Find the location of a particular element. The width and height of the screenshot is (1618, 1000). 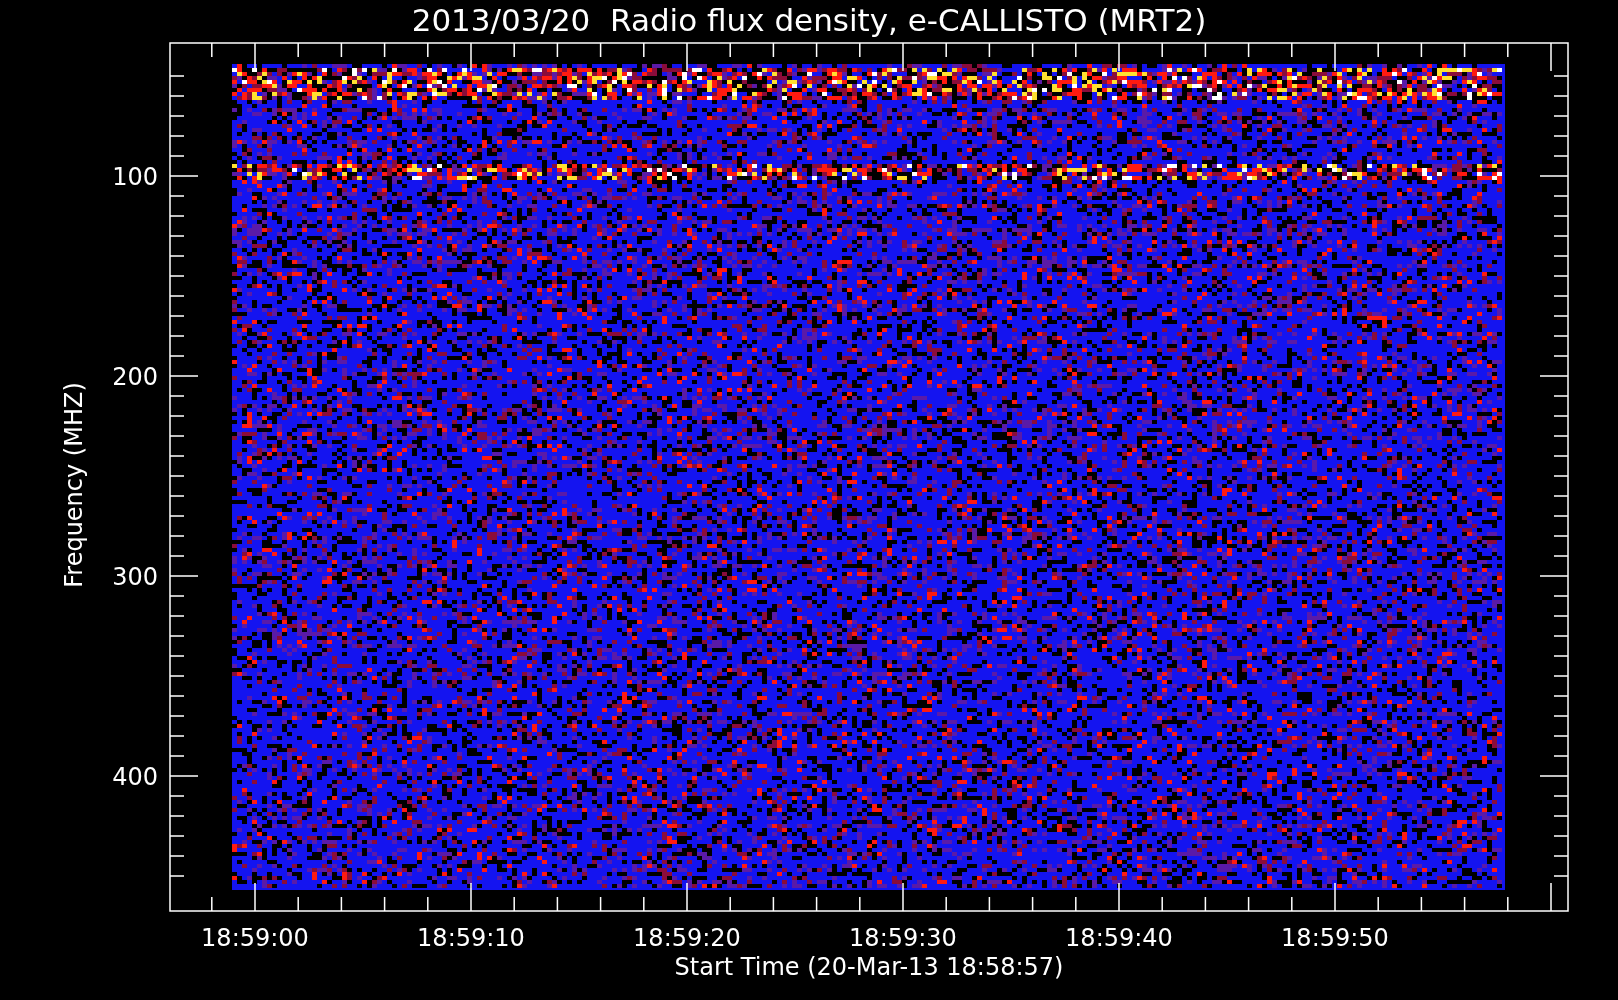

x-tick-label: 18:59:10 is located at coordinates (471, 938).